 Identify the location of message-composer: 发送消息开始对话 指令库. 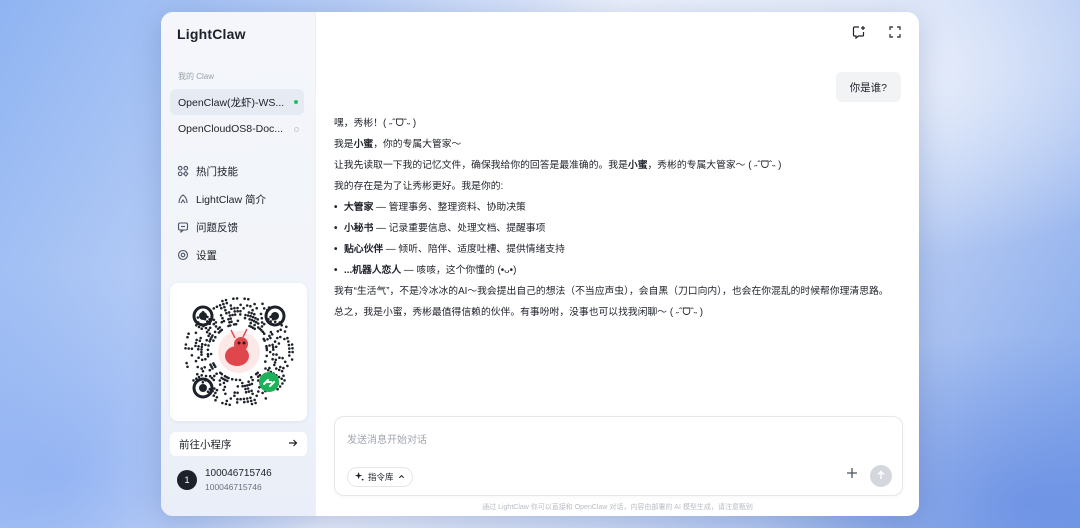
(618, 456).